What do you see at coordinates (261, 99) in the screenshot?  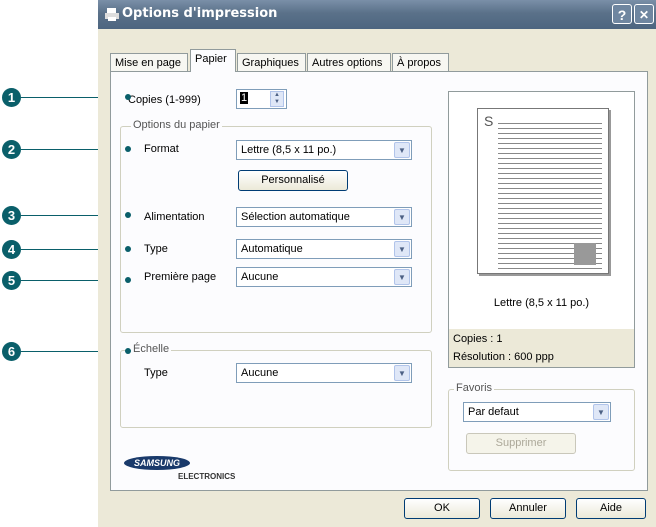 I see `copies-spinner: 1 ▲ ▼` at bounding box center [261, 99].